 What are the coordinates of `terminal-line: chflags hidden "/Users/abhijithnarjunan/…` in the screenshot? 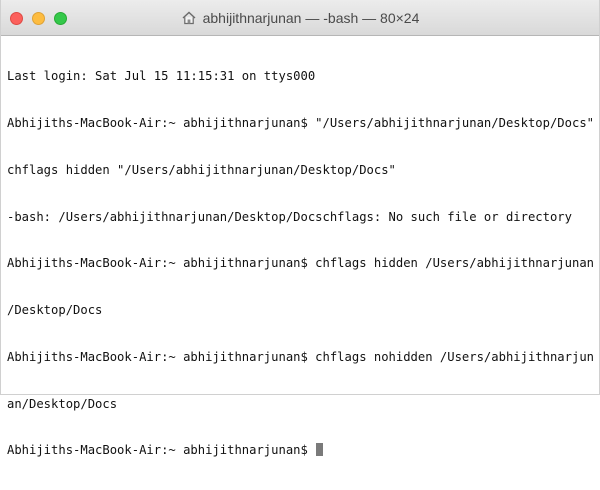 It's located at (201, 169).